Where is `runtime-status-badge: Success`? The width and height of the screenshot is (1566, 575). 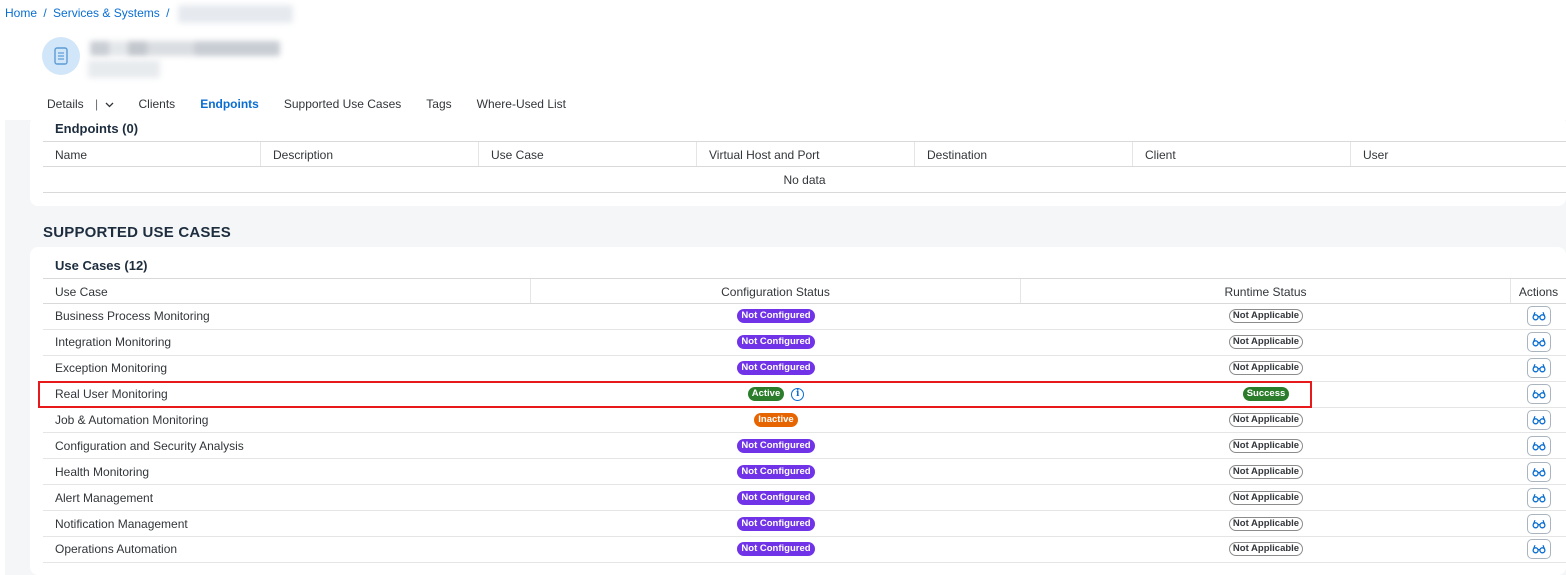 runtime-status-badge: Success is located at coordinates (1266, 394).